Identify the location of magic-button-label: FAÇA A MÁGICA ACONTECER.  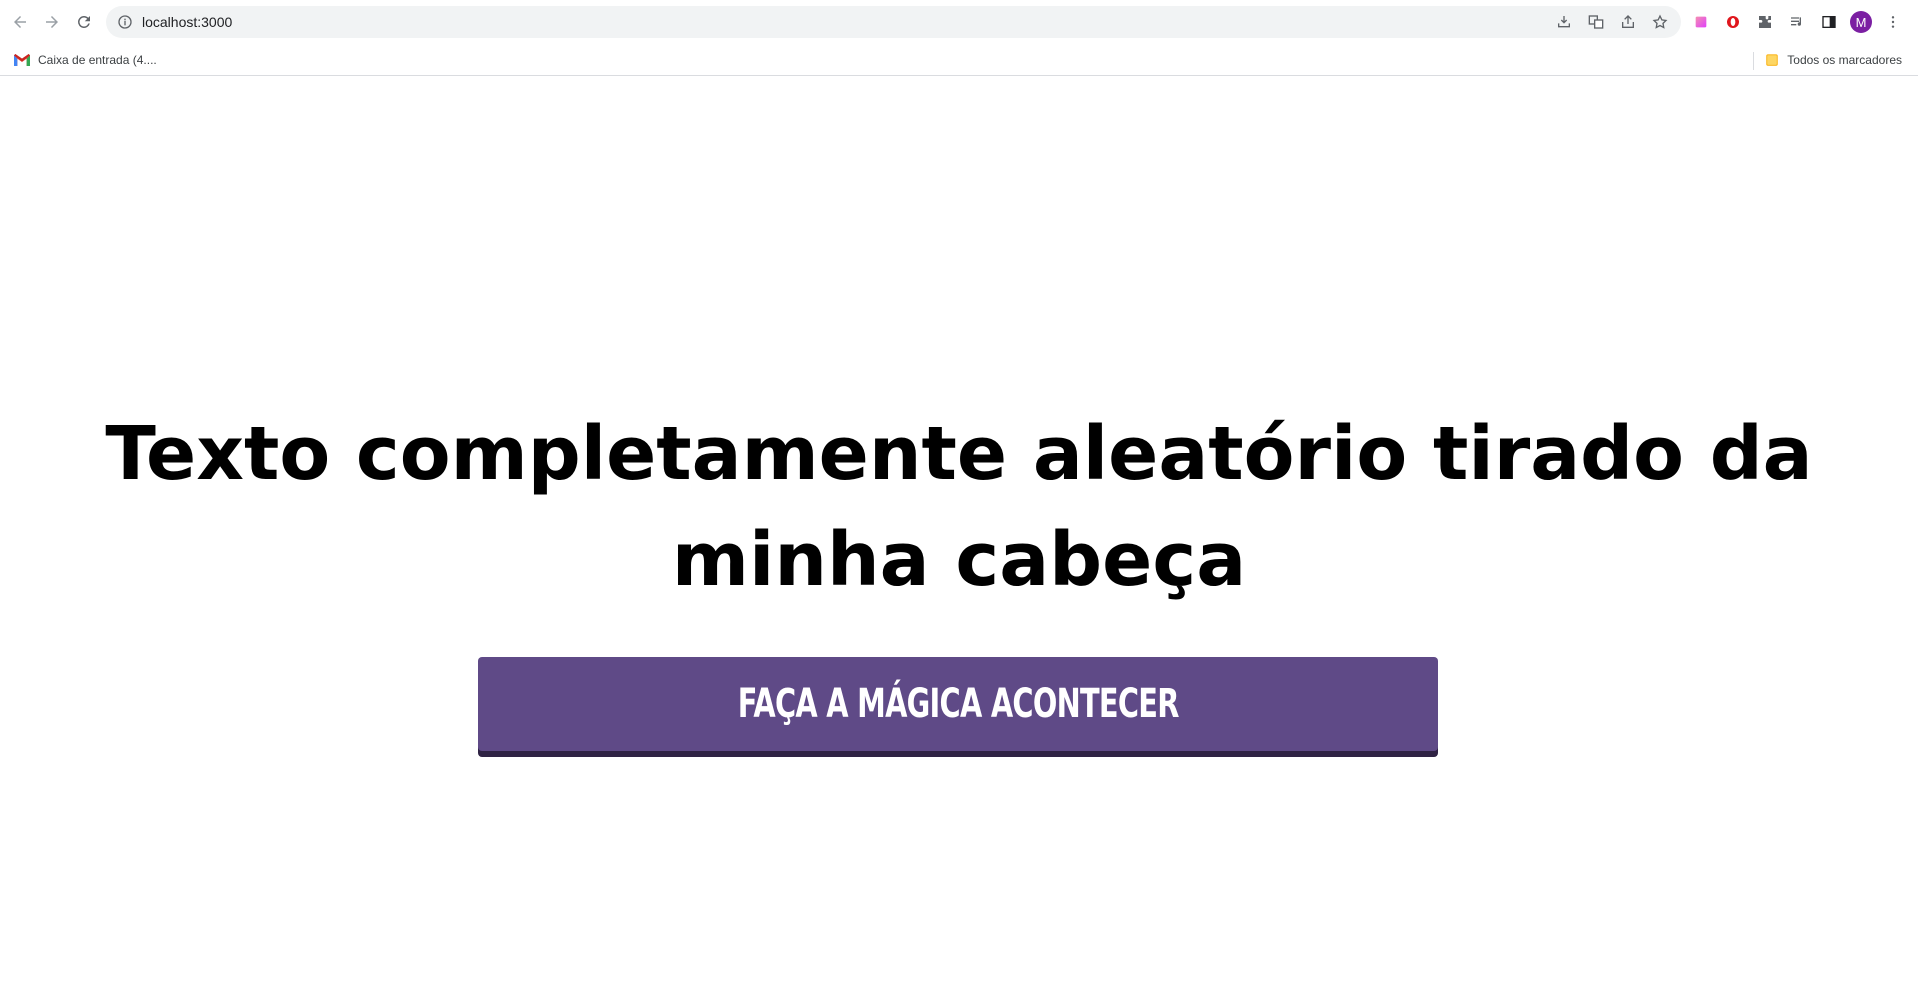
(958, 704).